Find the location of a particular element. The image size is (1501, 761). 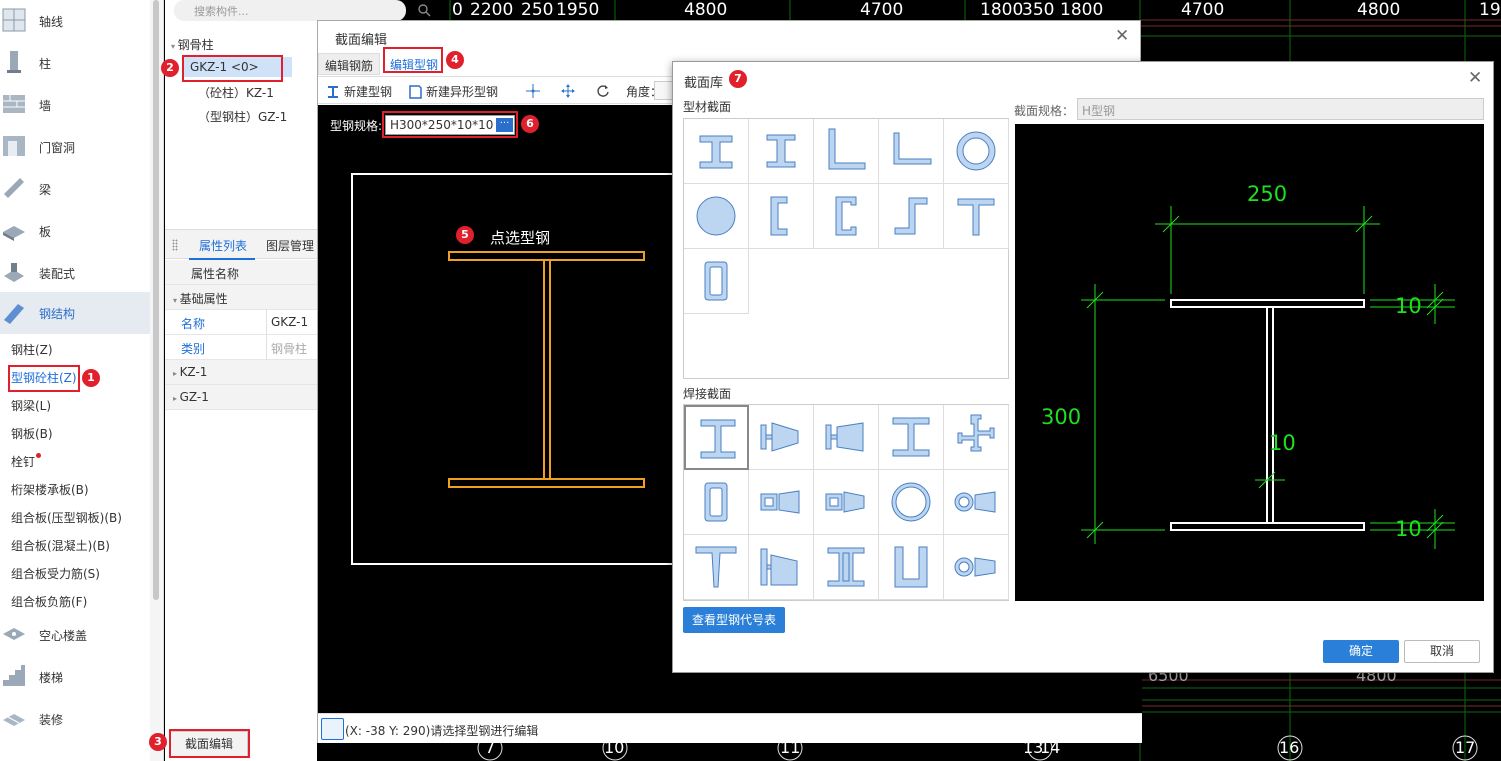

beam-icon is located at coordinates (14, 188).